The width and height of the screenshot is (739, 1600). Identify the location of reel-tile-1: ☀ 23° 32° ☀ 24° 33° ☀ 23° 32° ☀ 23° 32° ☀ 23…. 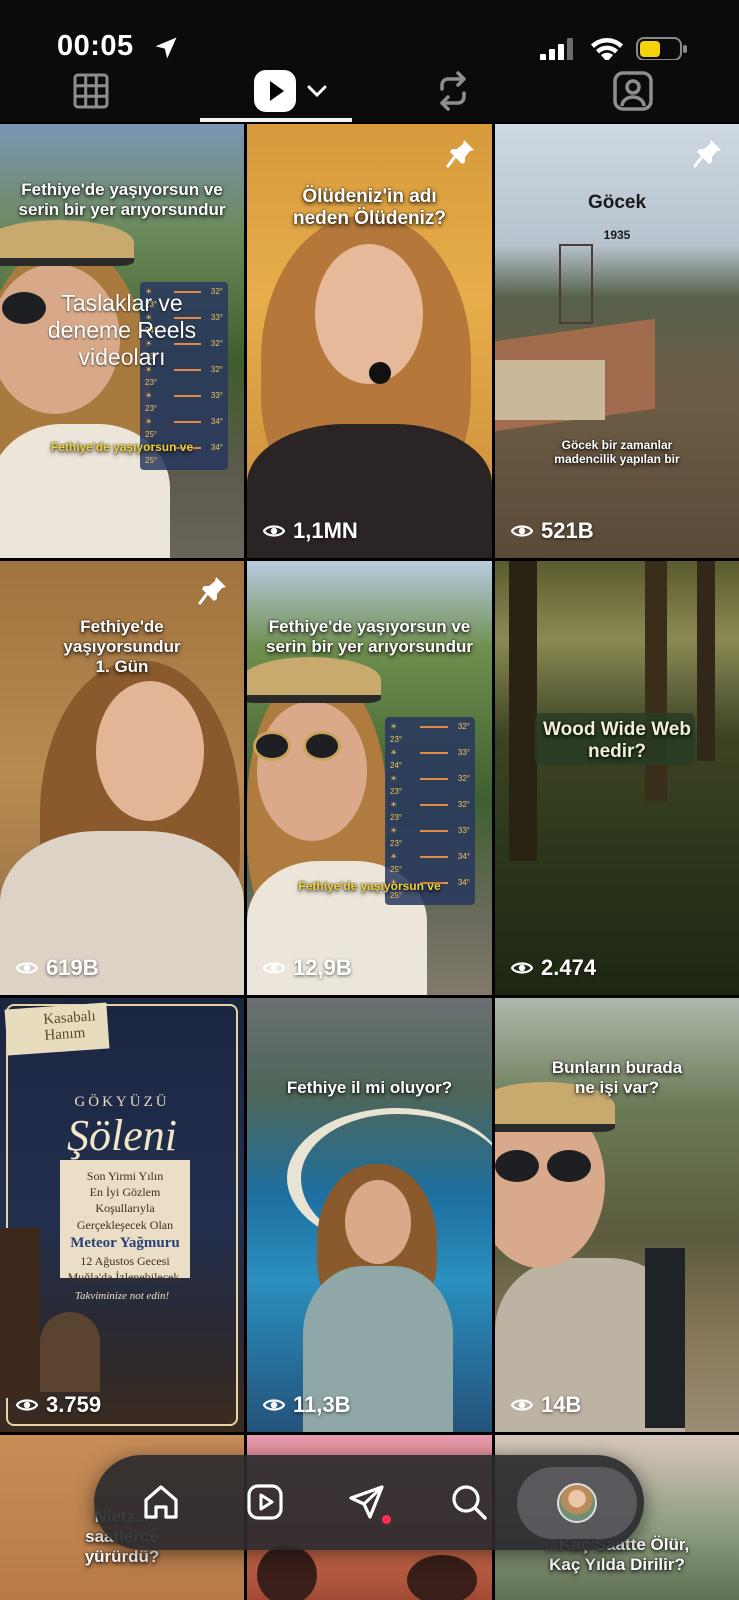
(122, 341).